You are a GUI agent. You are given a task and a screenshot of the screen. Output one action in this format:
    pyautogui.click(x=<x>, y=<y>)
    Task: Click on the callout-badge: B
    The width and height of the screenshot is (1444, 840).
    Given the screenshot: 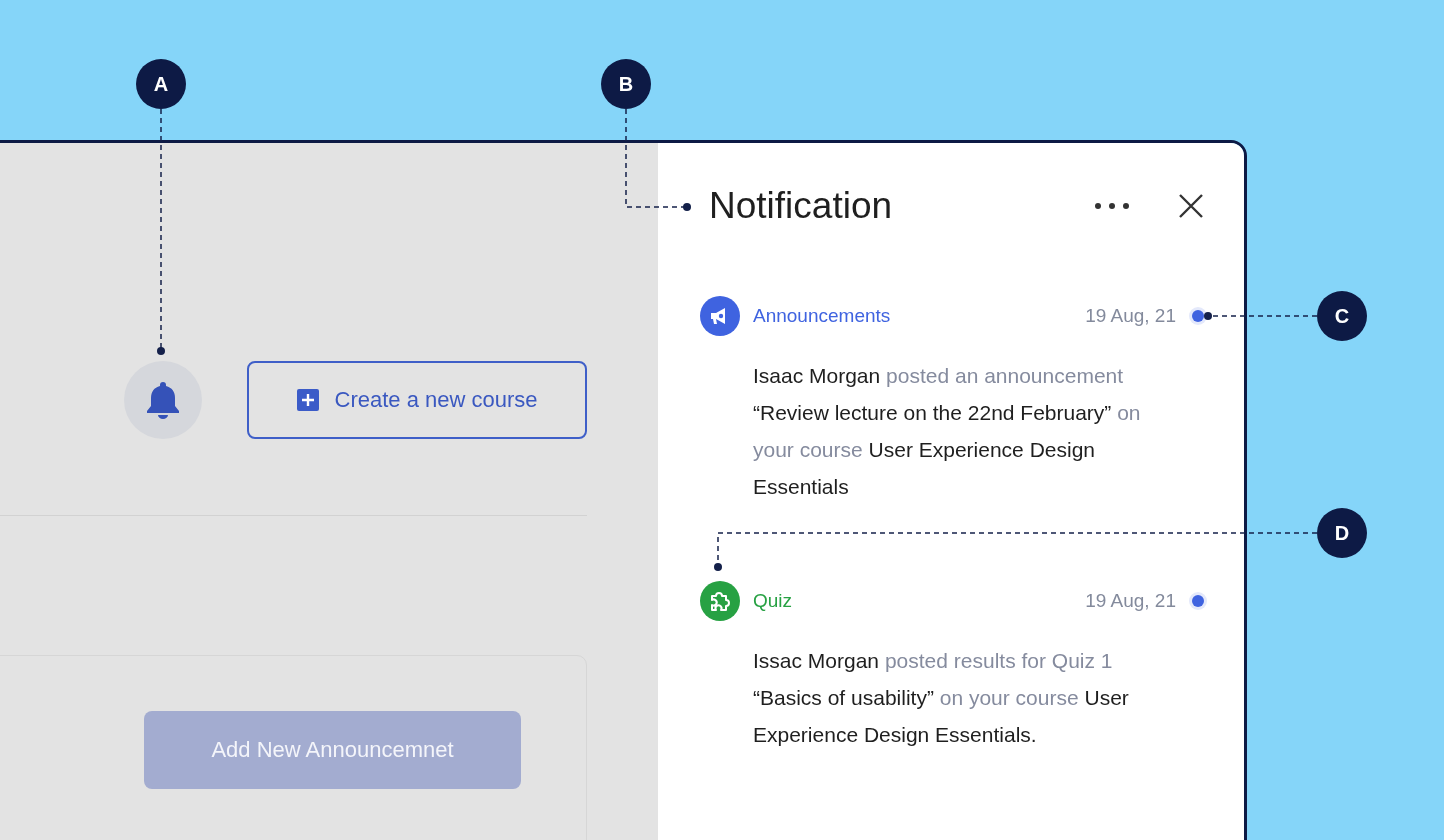 What is the action you would take?
    pyautogui.click(x=626, y=84)
    